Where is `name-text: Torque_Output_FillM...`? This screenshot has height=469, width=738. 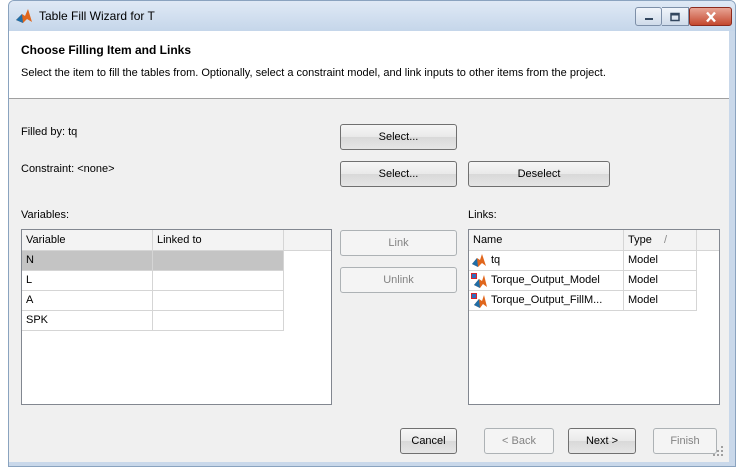
name-text: Torque_Output_FillM... is located at coordinates (547, 300).